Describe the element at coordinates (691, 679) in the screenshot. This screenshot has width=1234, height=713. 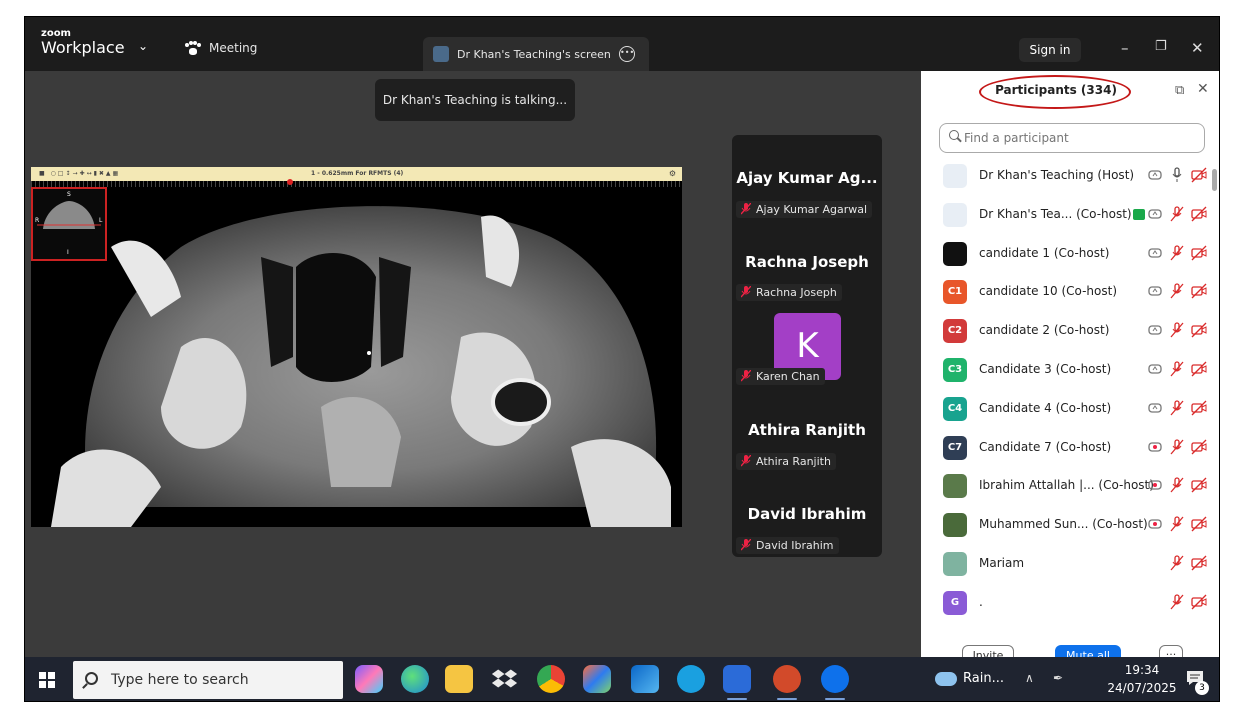
I see `skype-icon` at that location.